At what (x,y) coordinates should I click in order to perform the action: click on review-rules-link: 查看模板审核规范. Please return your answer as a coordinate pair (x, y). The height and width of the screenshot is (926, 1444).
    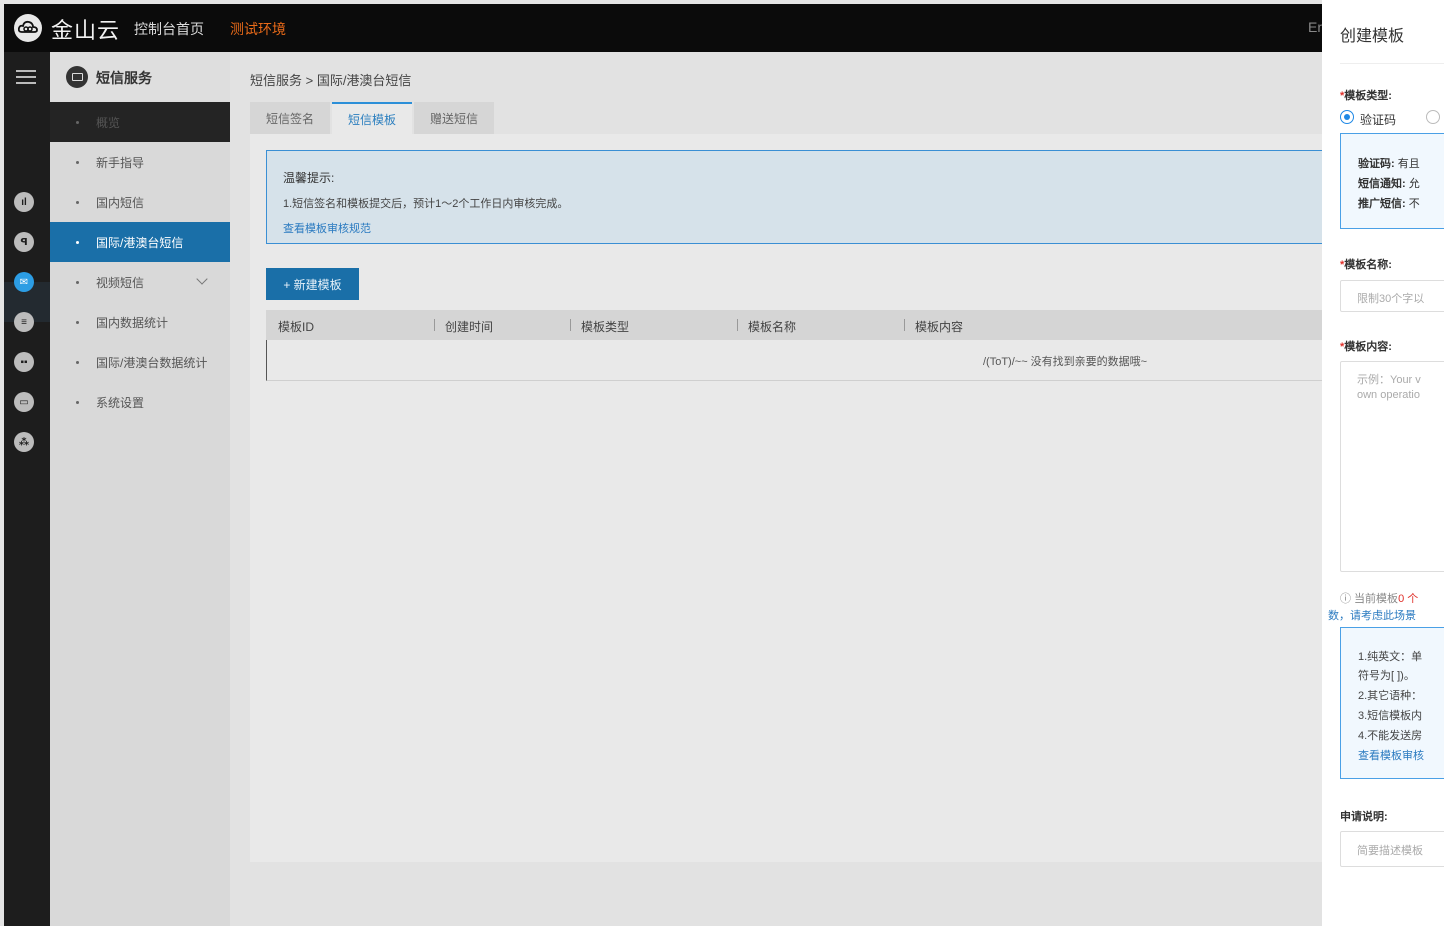
    Looking at the image, I should click on (327, 228).